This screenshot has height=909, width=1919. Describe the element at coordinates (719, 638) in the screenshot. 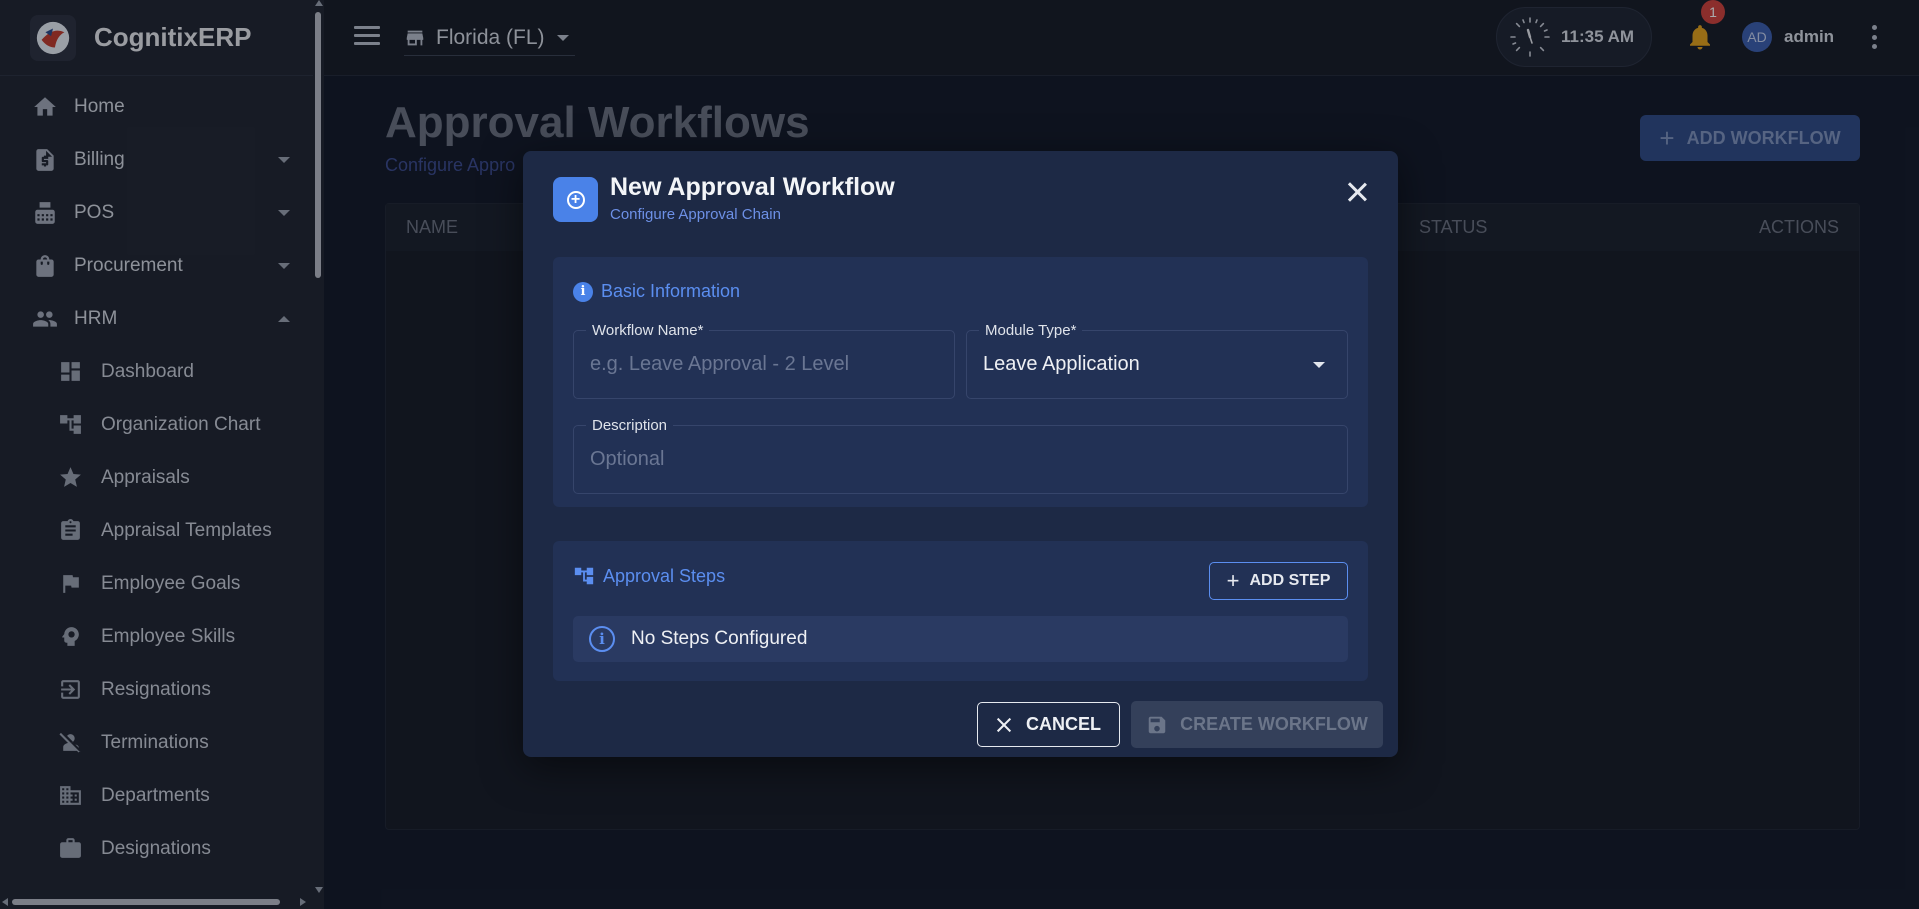

I see `empty-steps-text: No Steps Configured` at that location.